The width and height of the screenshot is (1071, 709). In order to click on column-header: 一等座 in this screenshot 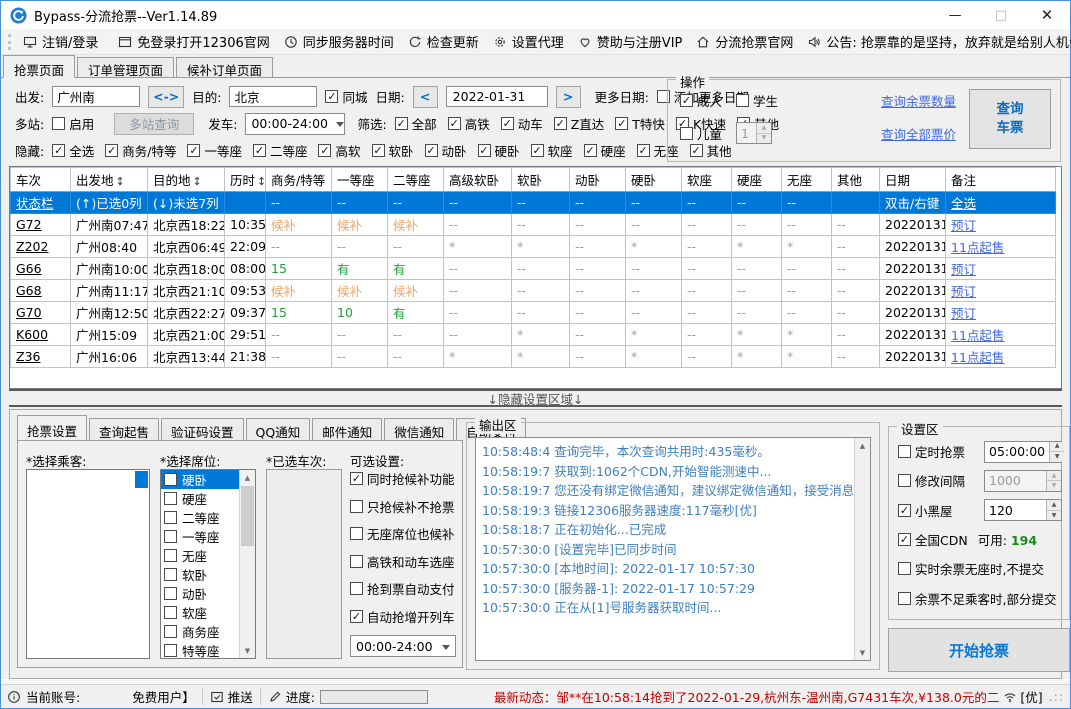, I will do `click(359, 179)`.